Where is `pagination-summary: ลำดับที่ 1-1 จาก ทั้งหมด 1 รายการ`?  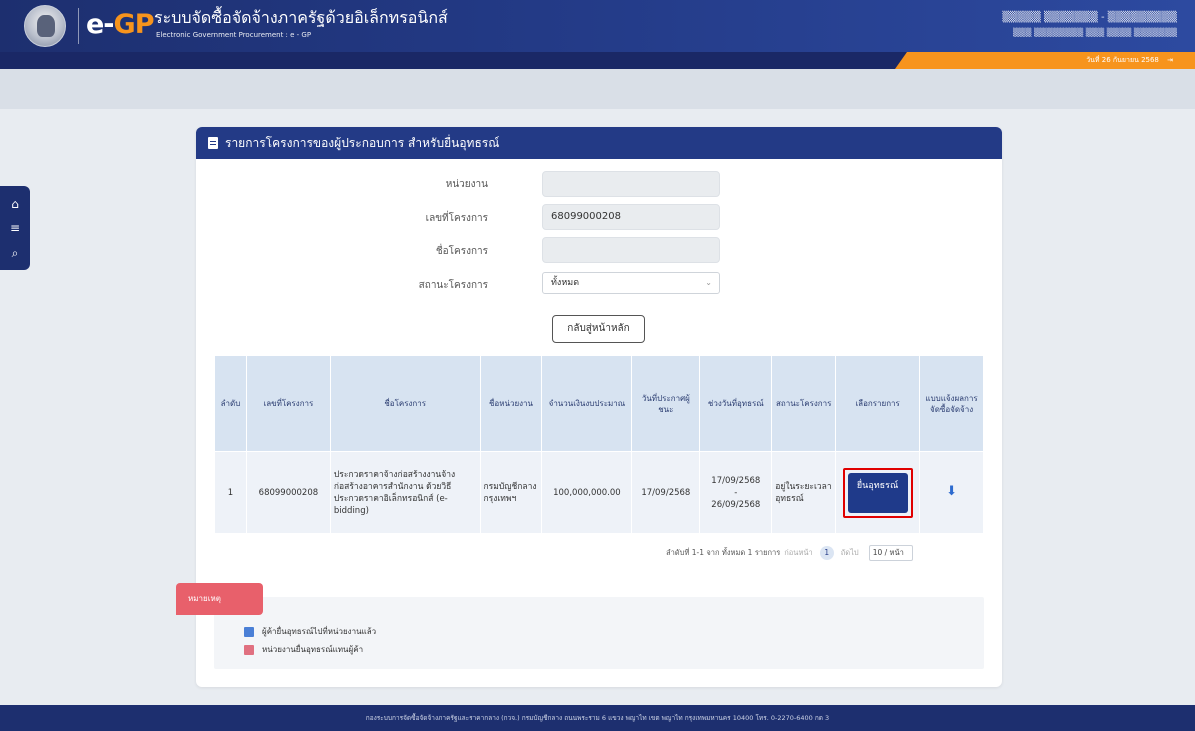 pagination-summary: ลำดับที่ 1-1 จาก ทั้งหมด 1 รายการ is located at coordinates (723, 552).